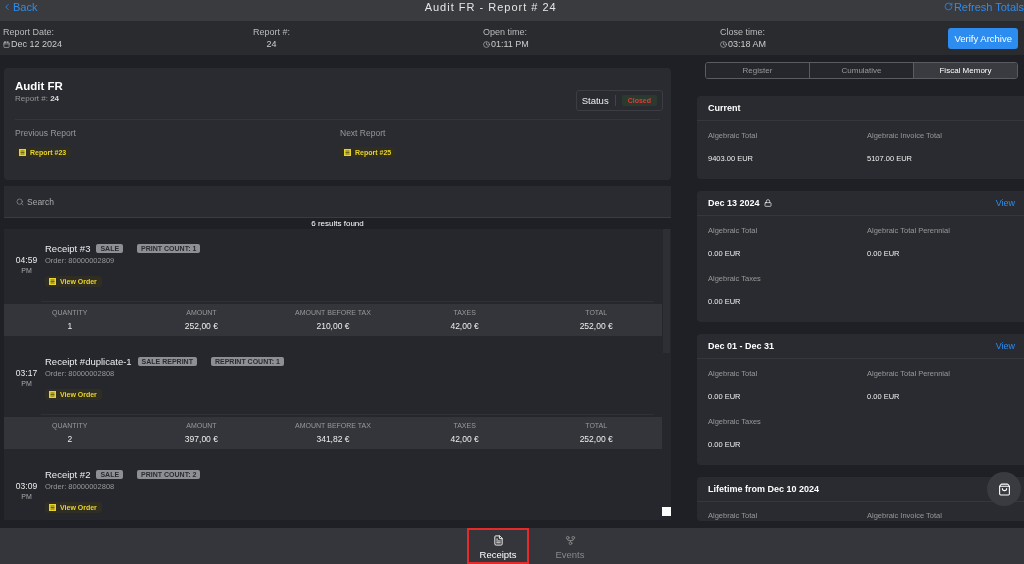 The image size is (1024, 564). Describe the element at coordinates (333, 439) in the screenshot. I see `summary-value: 341,82 €` at that location.